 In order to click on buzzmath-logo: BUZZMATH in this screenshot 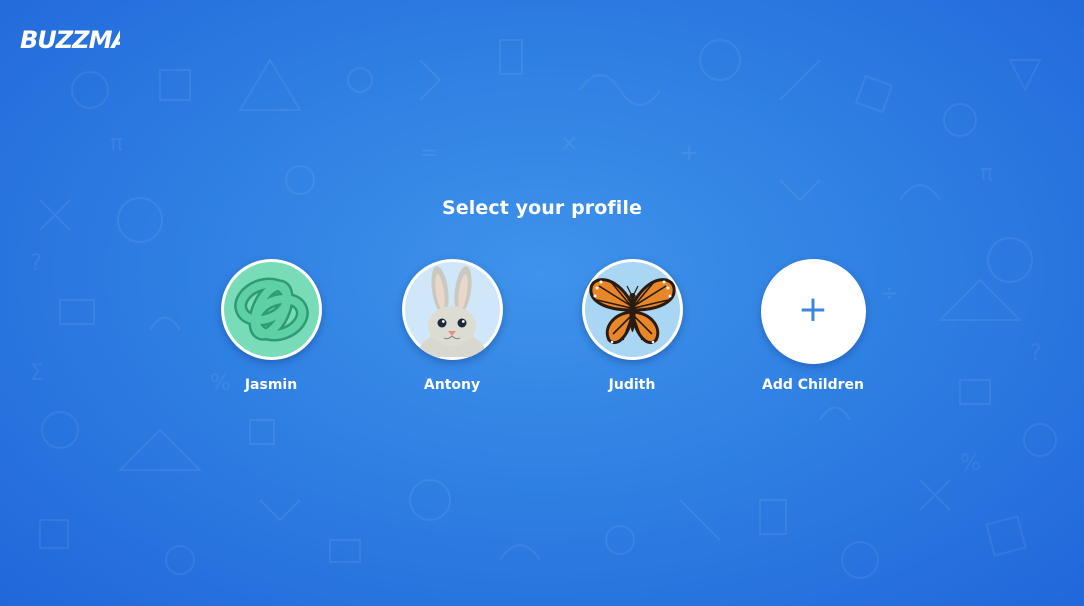, I will do `click(70, 36)`.